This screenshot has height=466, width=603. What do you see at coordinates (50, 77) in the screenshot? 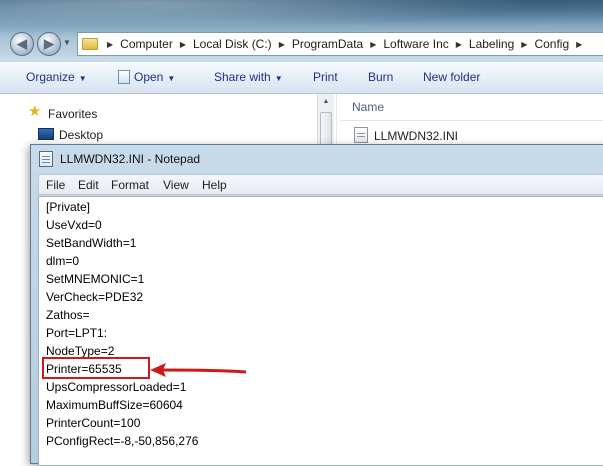
I see `organize-label: Organize` at bounding box center [50, 77].